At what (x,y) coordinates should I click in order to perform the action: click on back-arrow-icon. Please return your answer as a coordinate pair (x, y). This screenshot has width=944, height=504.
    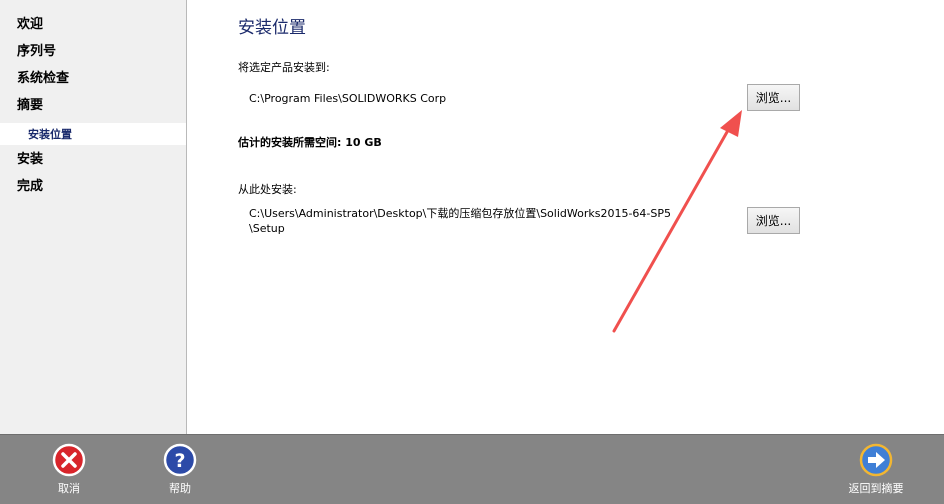
    Looking at the image, I should click on (876, 460).